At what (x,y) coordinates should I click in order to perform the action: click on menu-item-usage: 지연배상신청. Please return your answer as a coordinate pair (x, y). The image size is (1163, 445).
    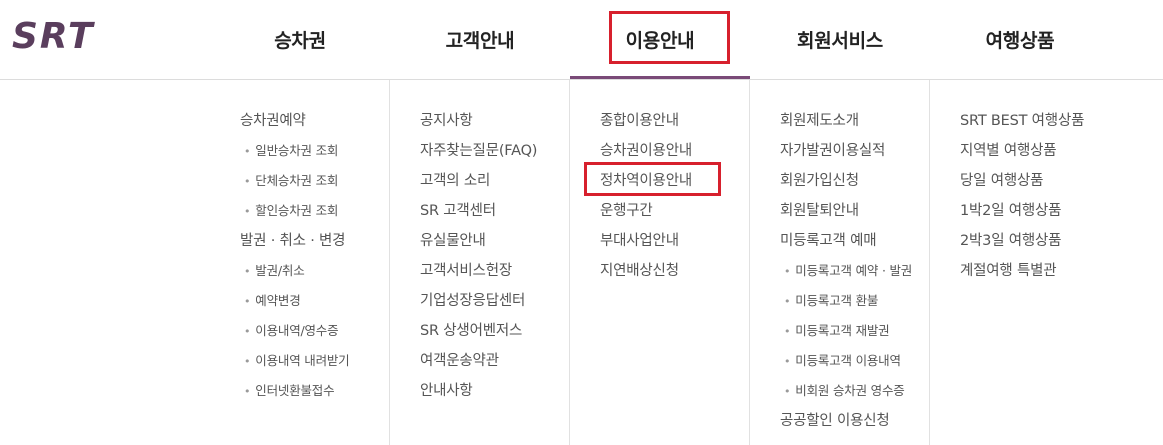
    Looking at the image, I should click on (675, 271).